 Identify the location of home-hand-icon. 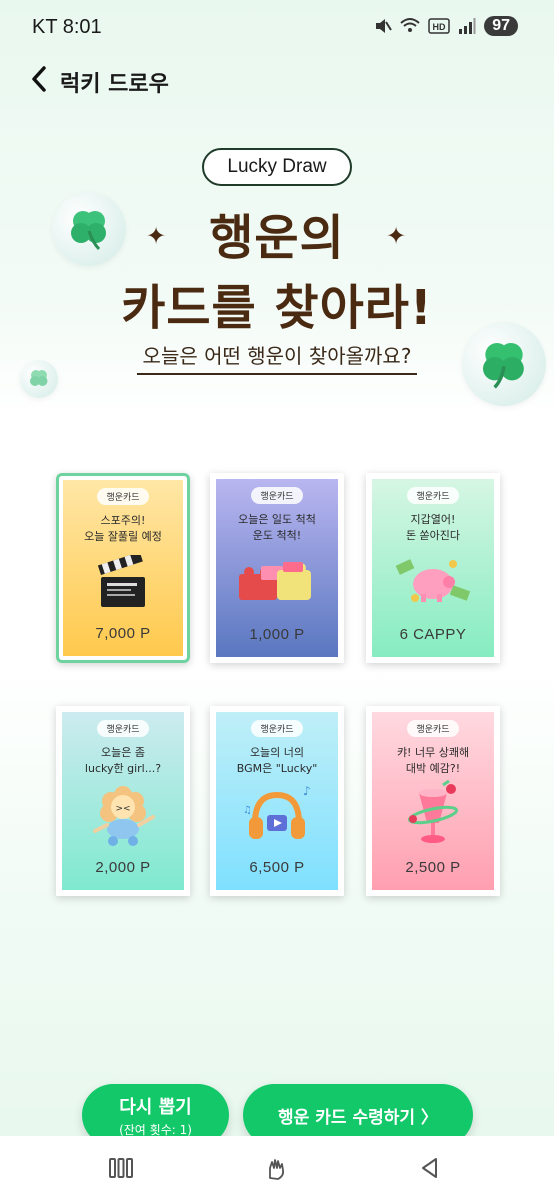
(277, 1169).